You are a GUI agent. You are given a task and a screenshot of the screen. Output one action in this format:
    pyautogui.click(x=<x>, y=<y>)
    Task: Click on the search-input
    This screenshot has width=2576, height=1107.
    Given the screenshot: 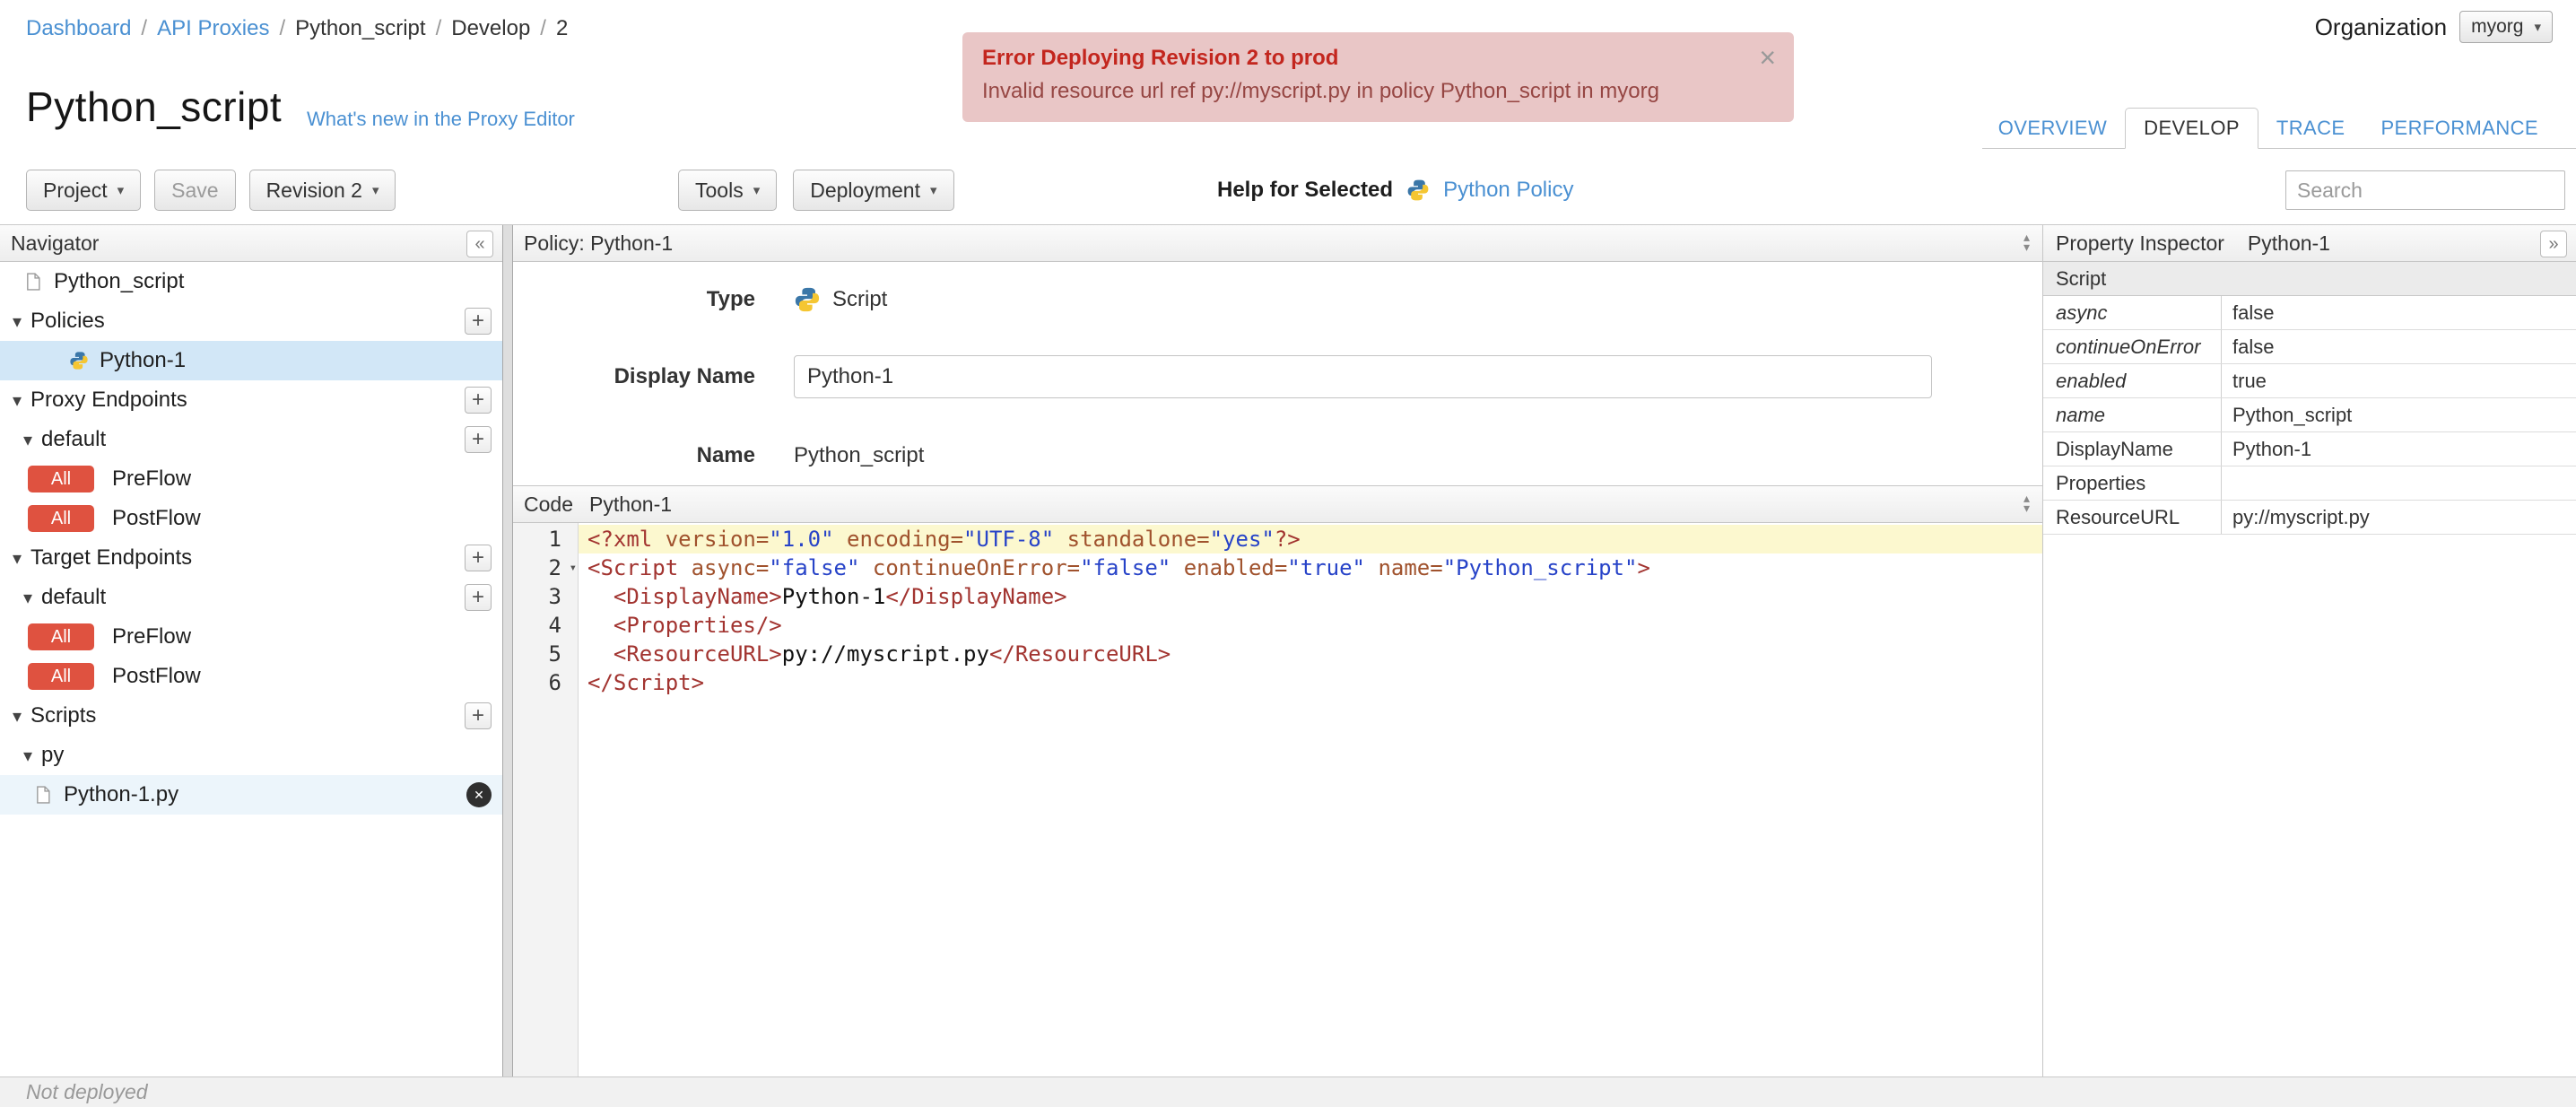 What is the action you would take?
    pyautogui.click(x=2425, y=190)
    